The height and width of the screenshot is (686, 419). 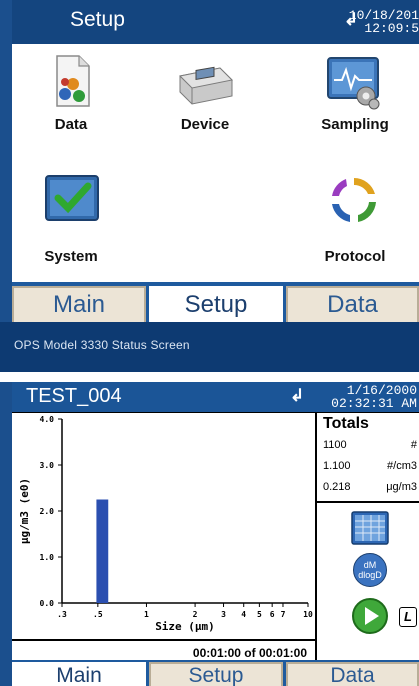 I want to click on setup-tab-bar: Main Setup Data, so click(x=215, y=302).